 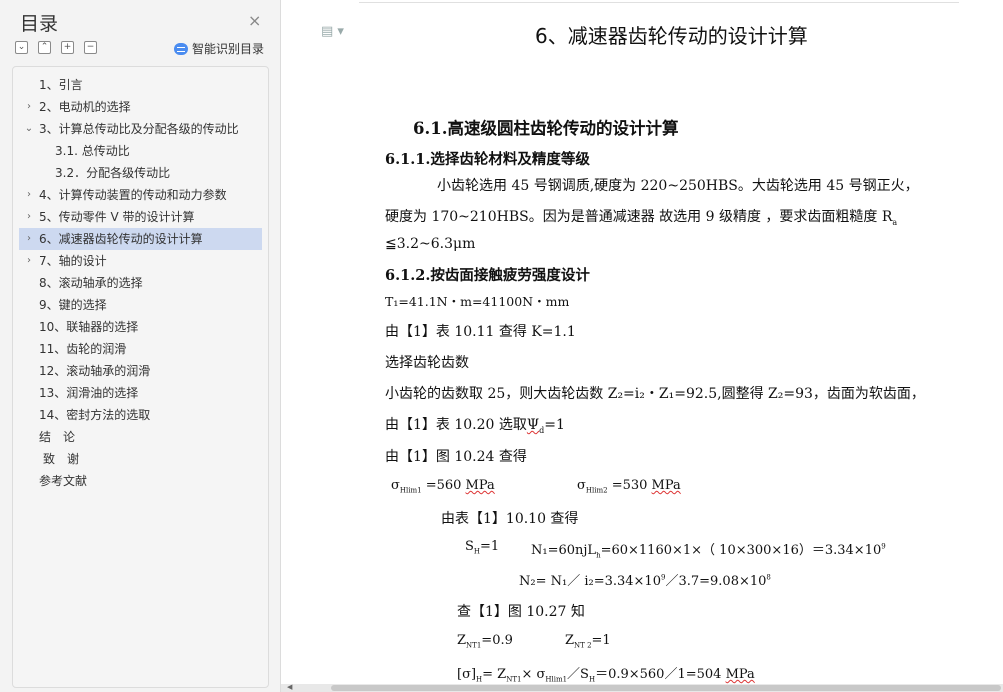 I want to click on formula-line: T₁=41.1N・m=41100N・mm, so click(x=477, y=301).